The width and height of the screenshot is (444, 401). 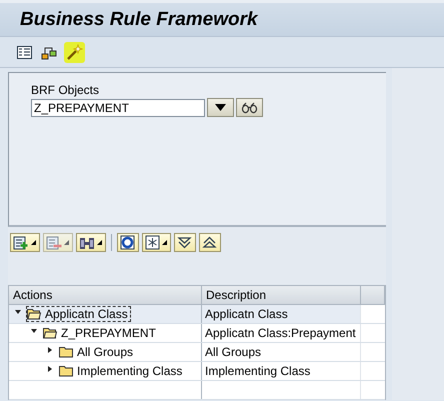 What do you see at coordinates (65, 90) in the screenshot?
I see `field-label: BRF Objects` at bounding box center [65, 90].